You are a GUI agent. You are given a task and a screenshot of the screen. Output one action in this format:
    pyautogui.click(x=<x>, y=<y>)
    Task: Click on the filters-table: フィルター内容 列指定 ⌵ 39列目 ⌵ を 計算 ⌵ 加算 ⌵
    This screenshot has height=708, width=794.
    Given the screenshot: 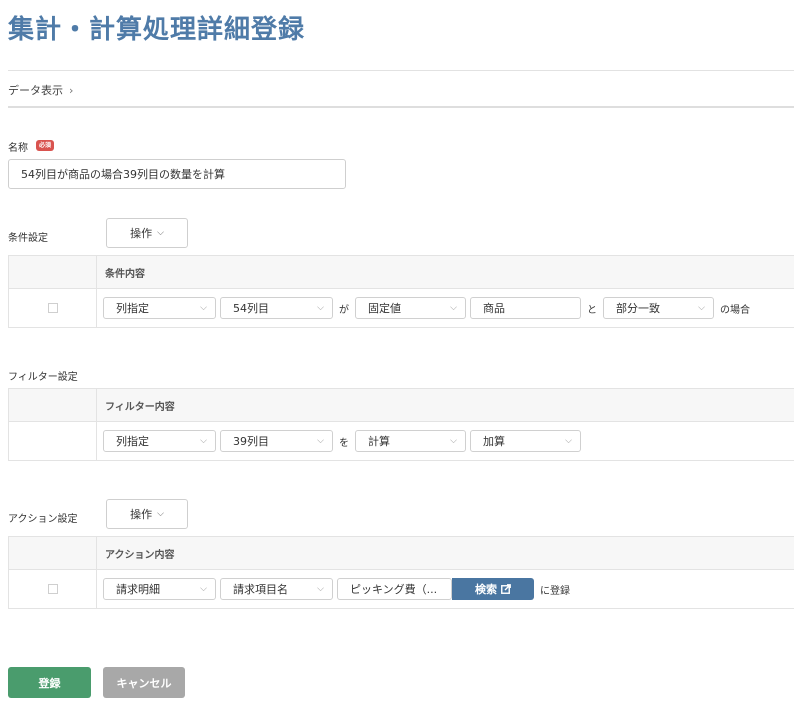 What is the action you would take?
    pyautogui.click(x=401, y=424)
    